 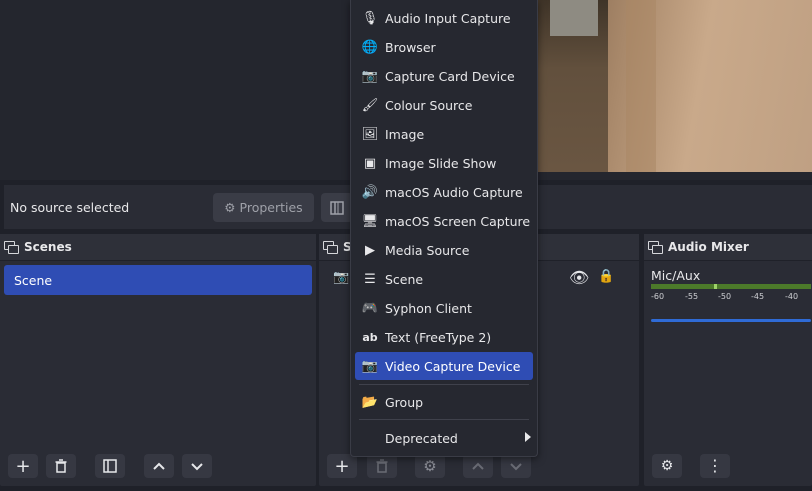 What do you see at coordinates (676, 275) in the screenshot?
I see `mixer-channel-label: Mic/Aux` at bounding box center [676, 275].